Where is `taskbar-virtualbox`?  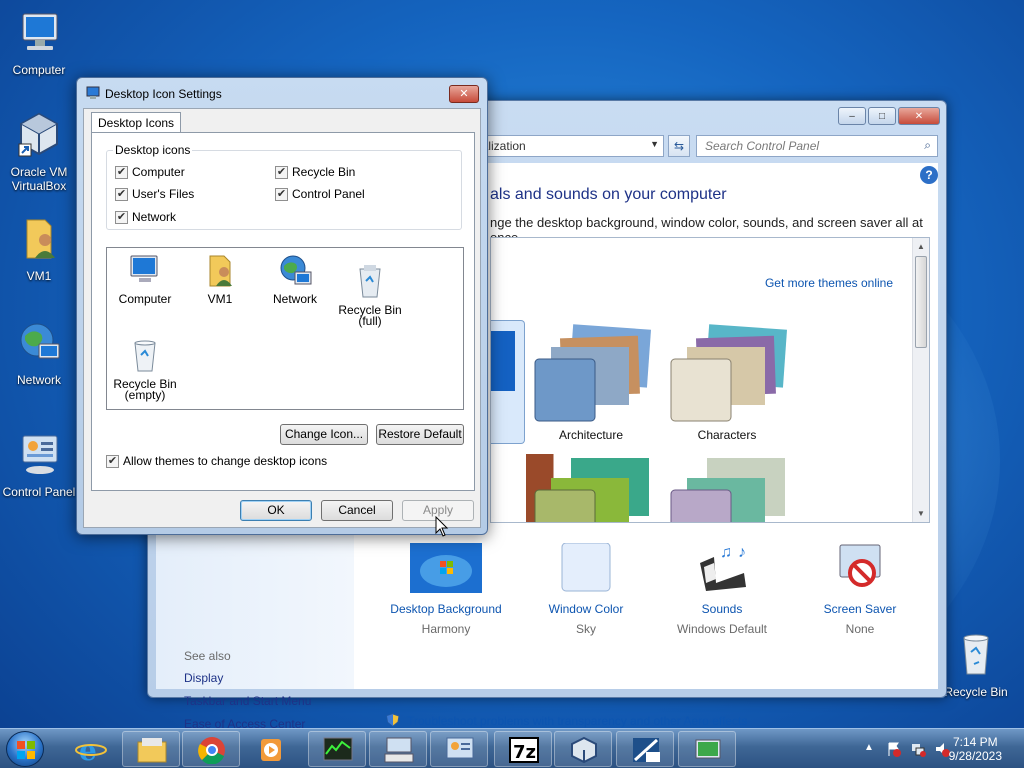
taskbar-virtualbox is located at coordinates (583, 749).